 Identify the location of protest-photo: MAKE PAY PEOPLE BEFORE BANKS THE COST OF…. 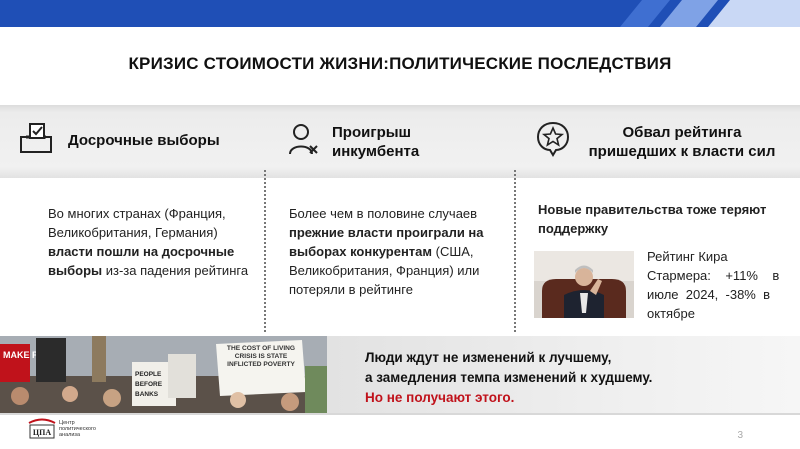
(163, 374).